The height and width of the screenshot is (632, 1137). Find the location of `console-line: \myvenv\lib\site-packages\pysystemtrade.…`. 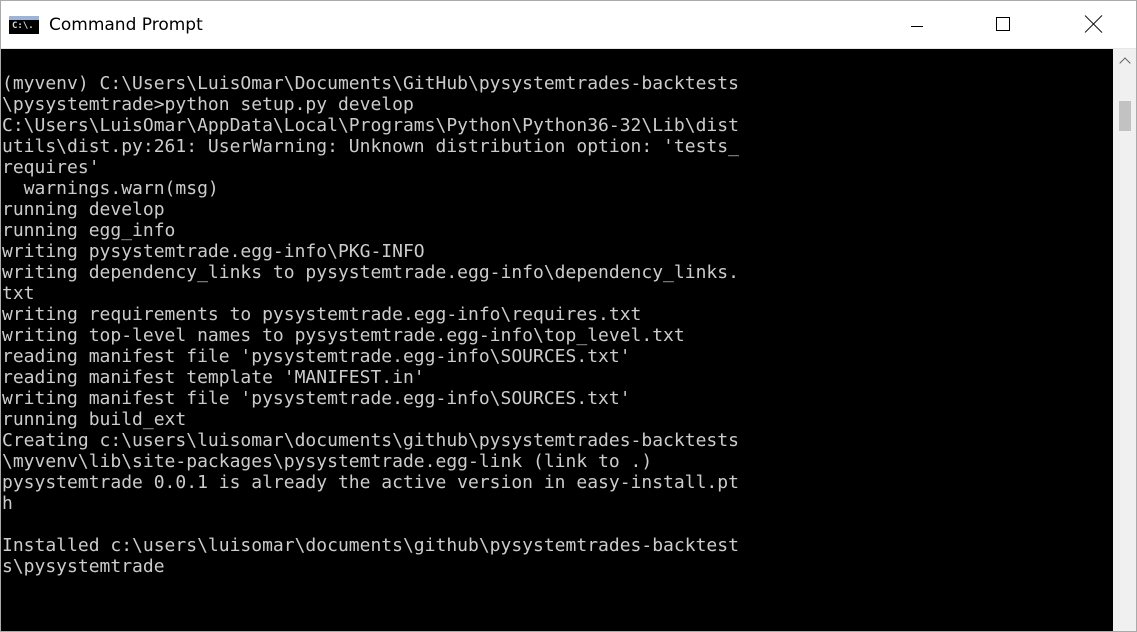

console-line: \myvenv\lib\site-packages\pysystemtrade.… is located at coordinates (327, 461).